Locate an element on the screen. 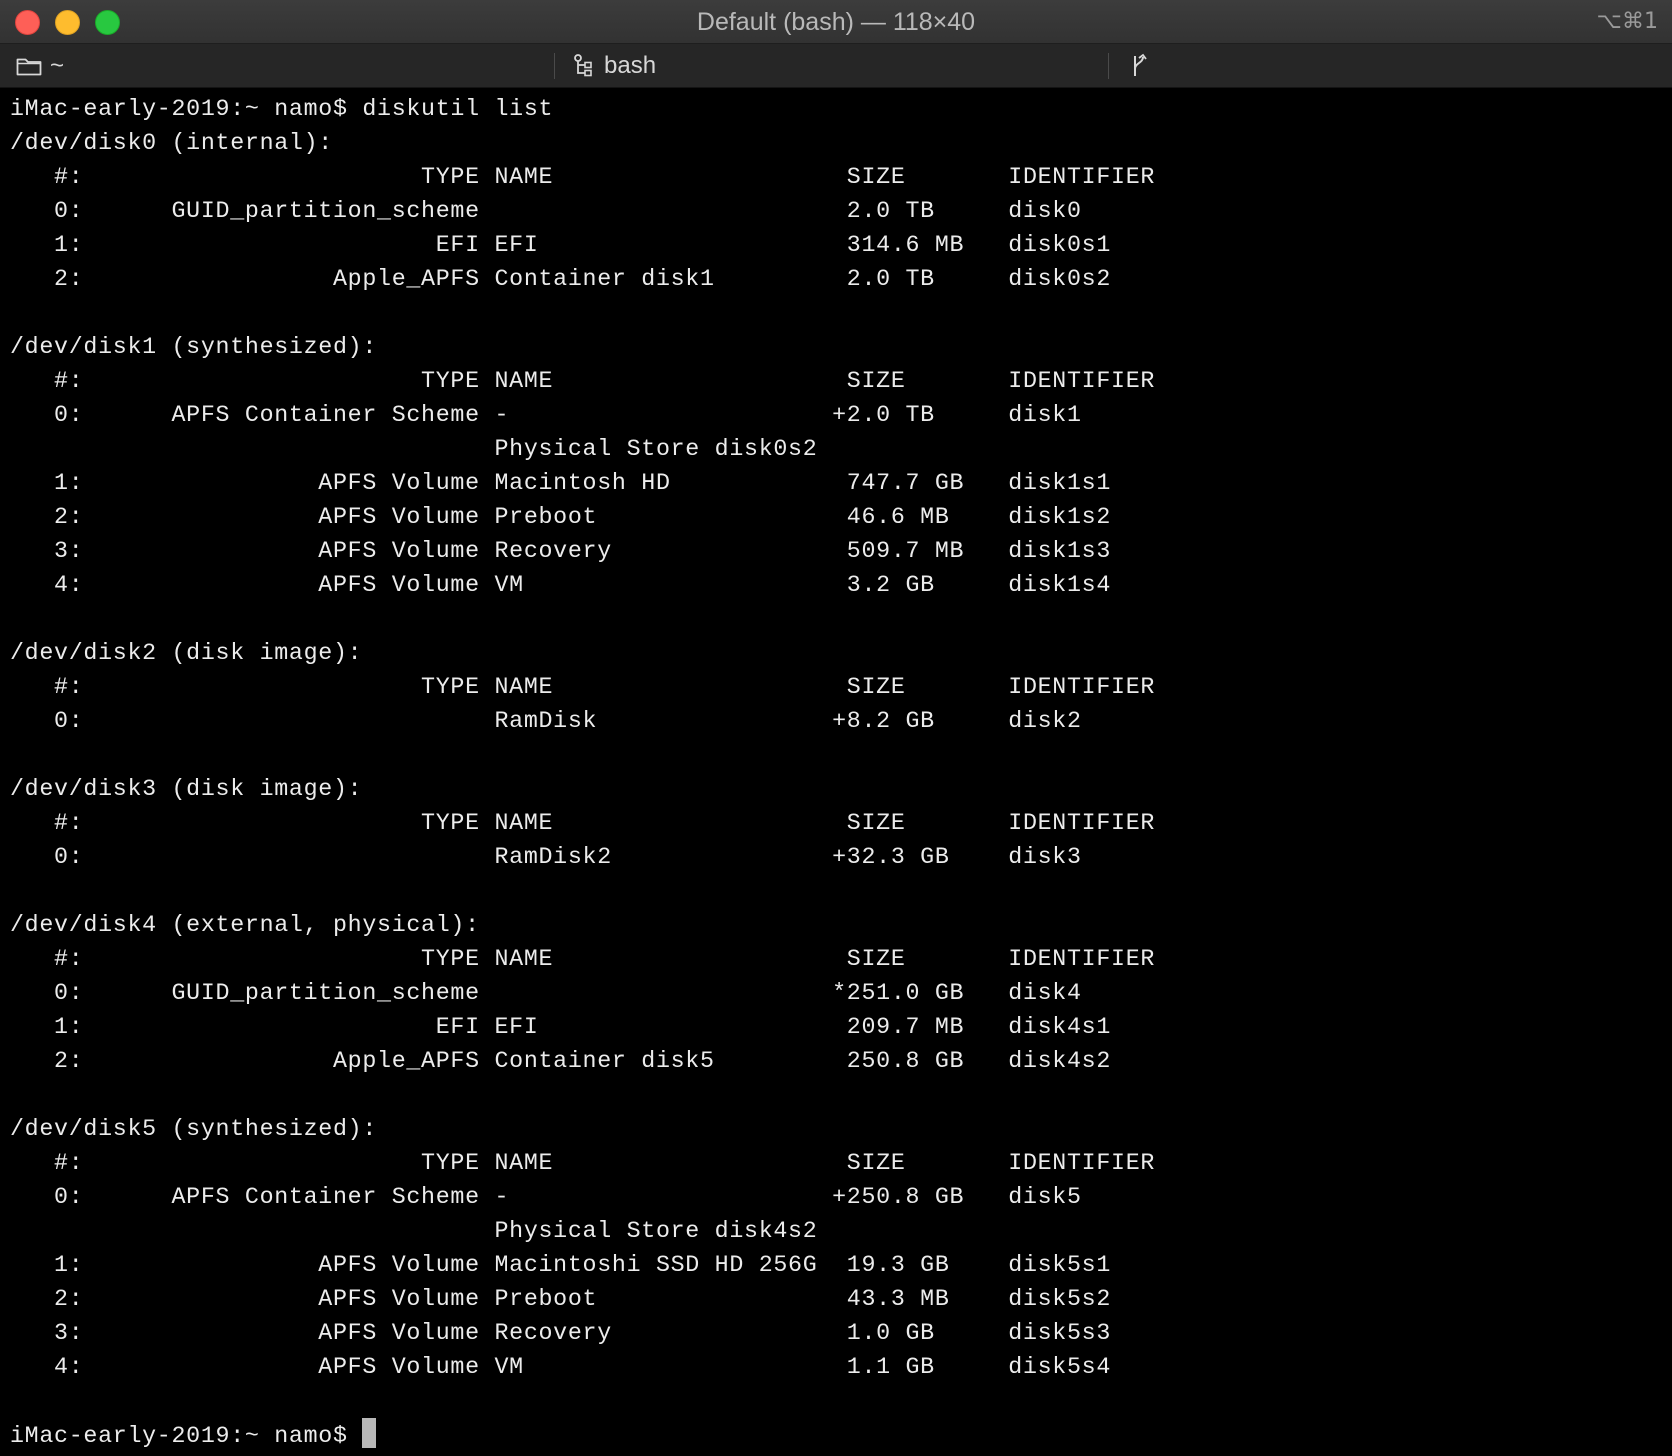  cwd-segment: ~ is located at coordinates (40, 65).